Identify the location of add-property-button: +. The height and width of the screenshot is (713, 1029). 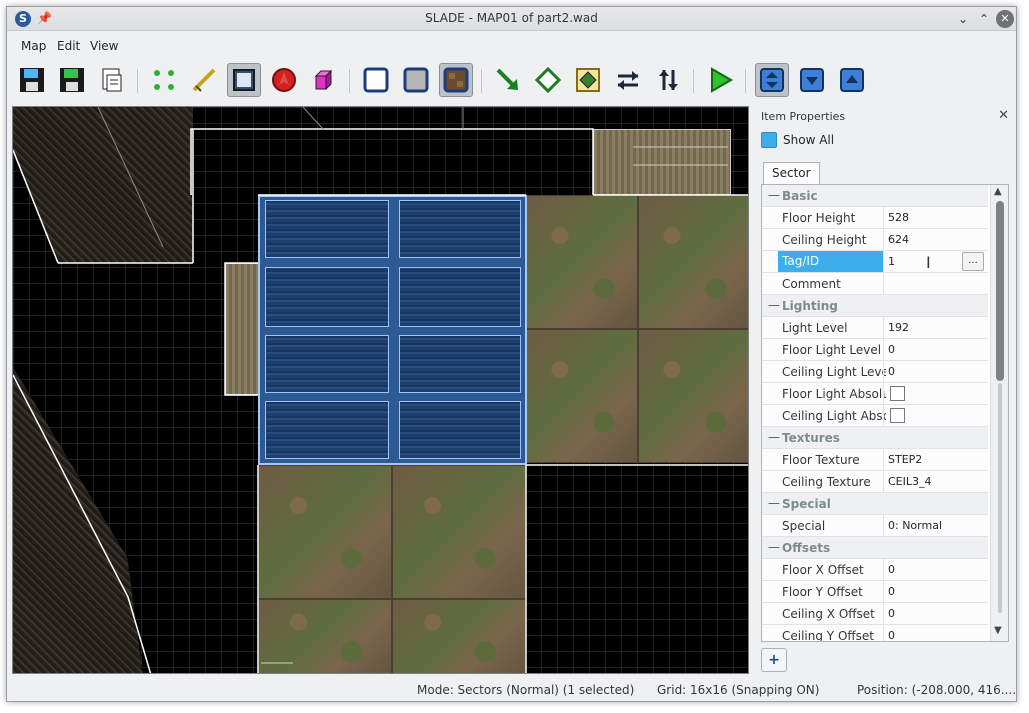
(774, 660).